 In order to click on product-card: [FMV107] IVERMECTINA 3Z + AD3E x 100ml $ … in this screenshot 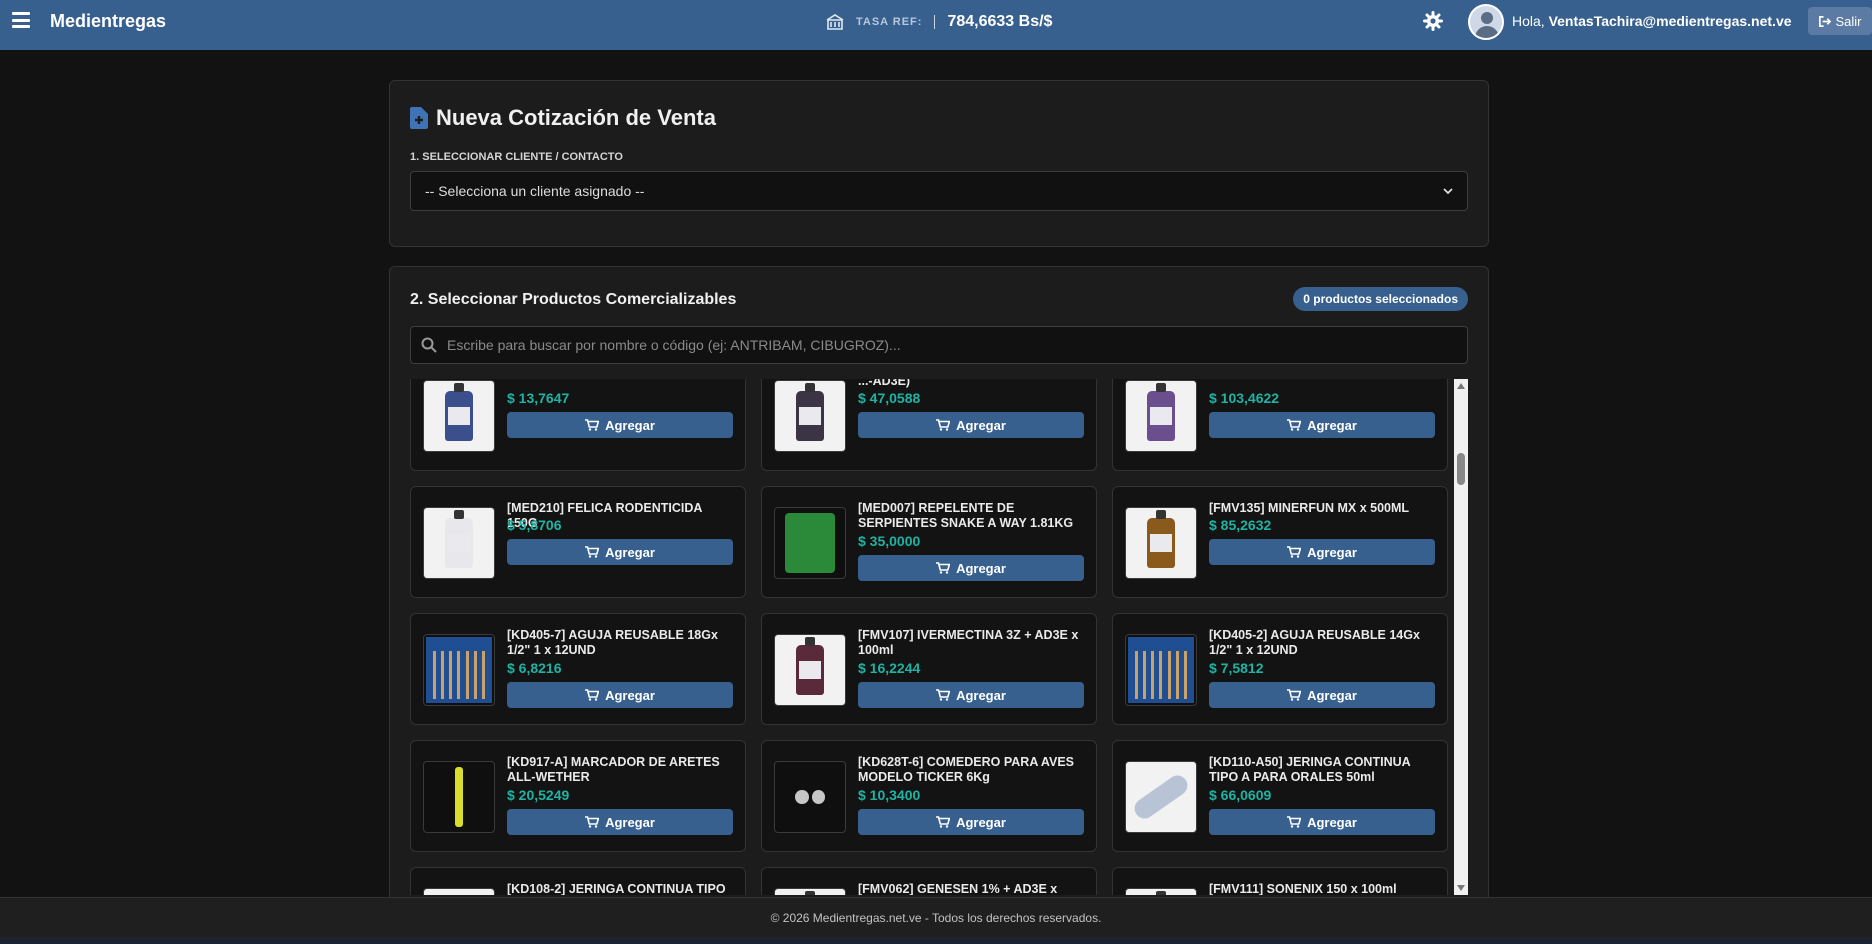, I will do `click(929, 669)`.